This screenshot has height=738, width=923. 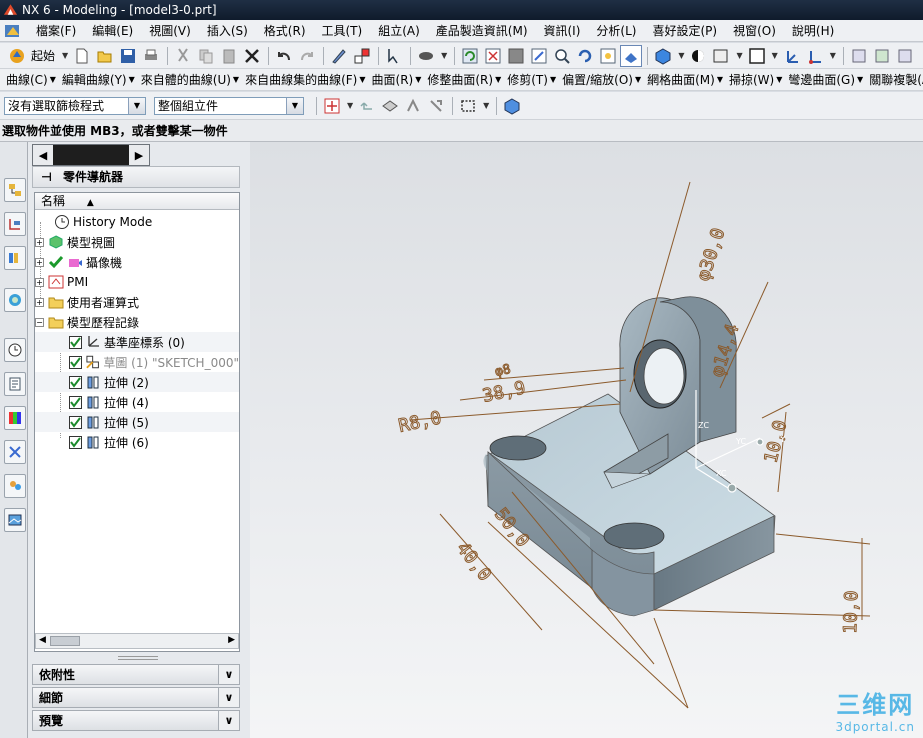 I want to click on scroll-right-icon: ▶, so click(x=139, y=155).